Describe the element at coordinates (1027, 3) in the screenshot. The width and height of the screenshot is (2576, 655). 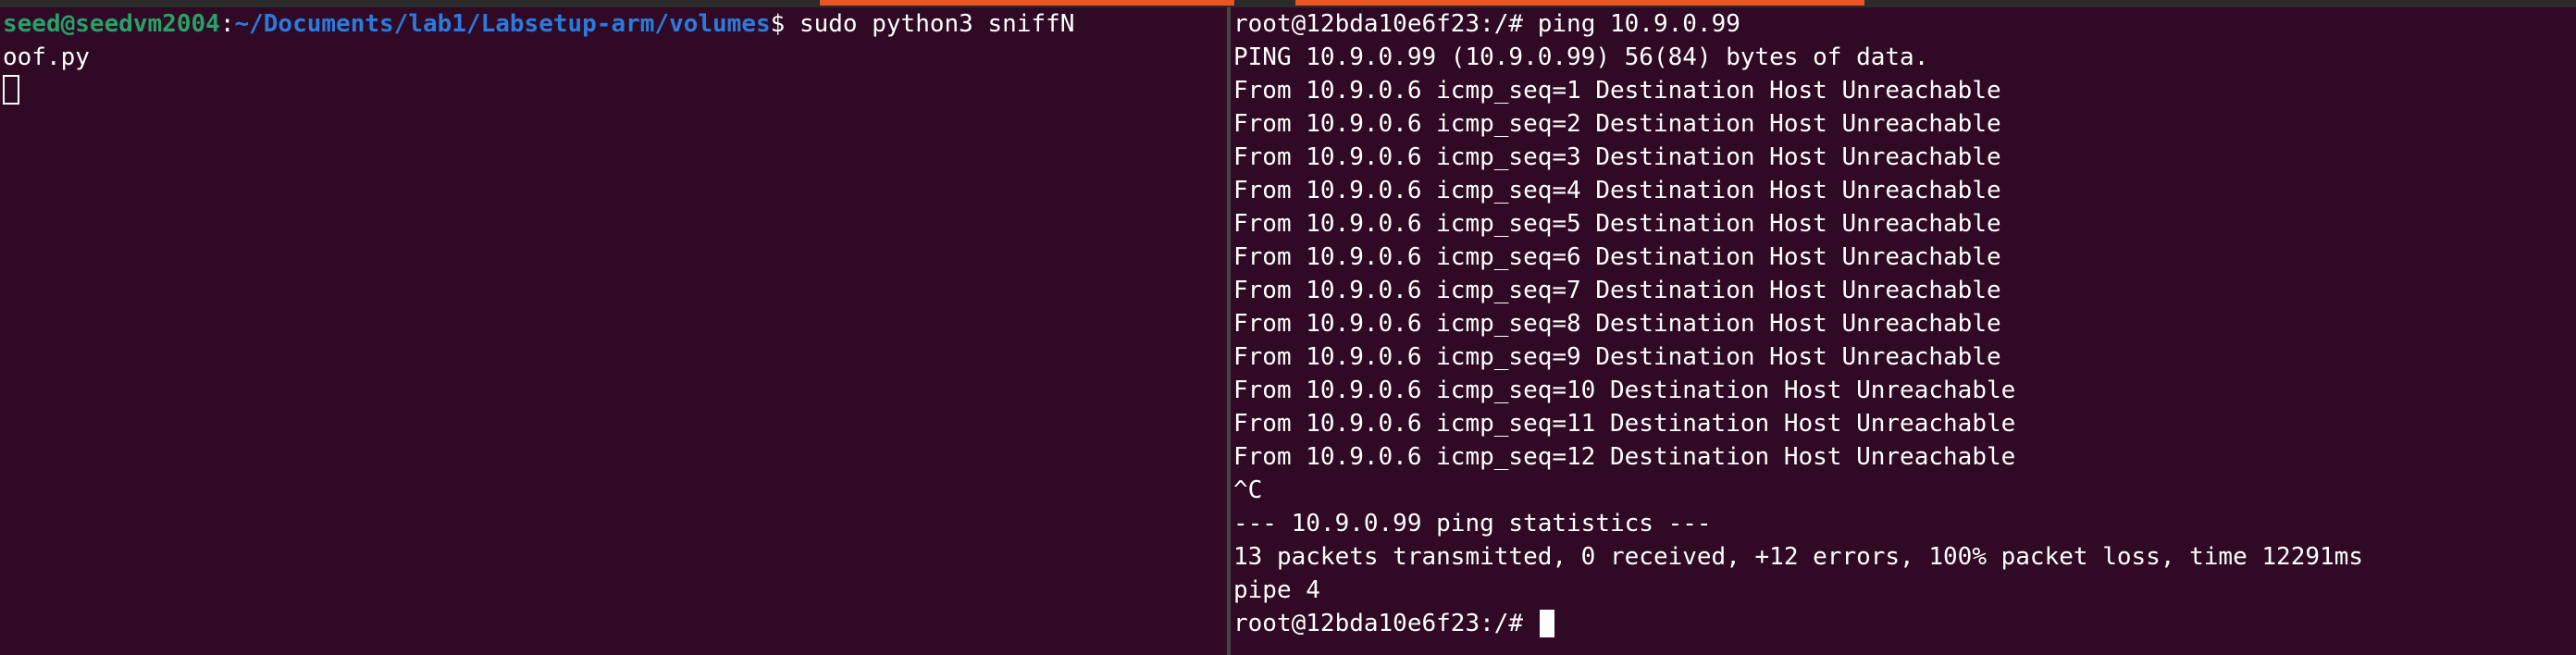
I see `tab-left-active-indicator` at that location.